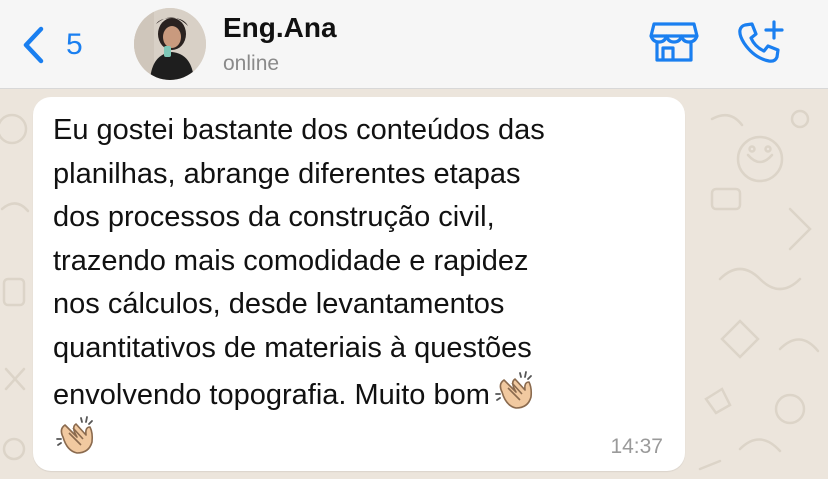  Describe the element at coordinates (33, 45) in the screenshot. I see `chevron-left-icon` at that location.